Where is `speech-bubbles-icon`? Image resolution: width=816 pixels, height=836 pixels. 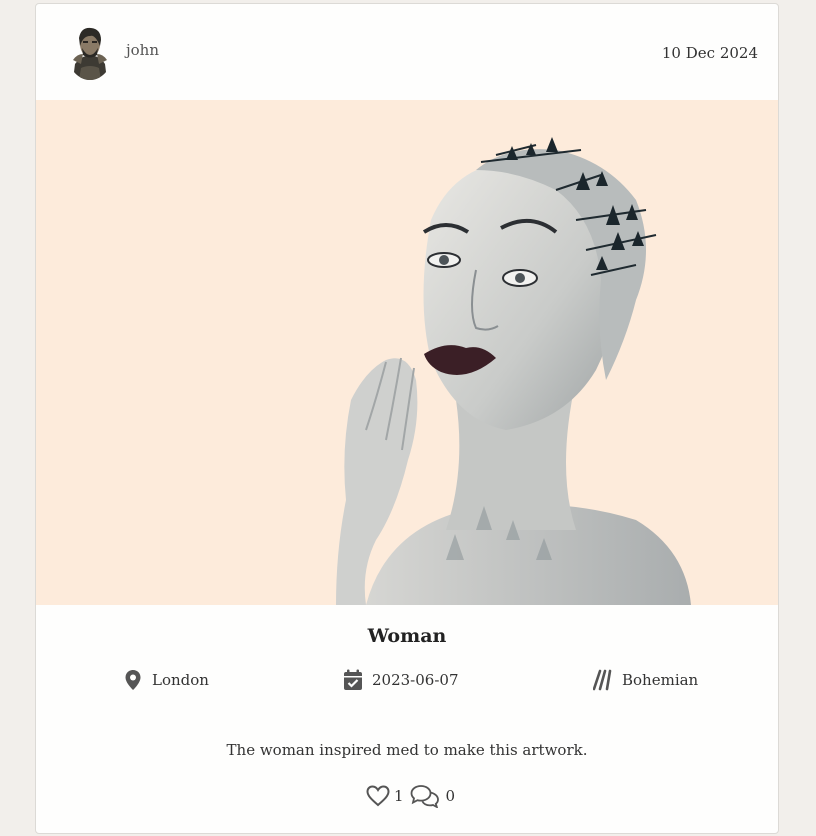
speech-bubbles-icon is located at coordinates (424, 796).